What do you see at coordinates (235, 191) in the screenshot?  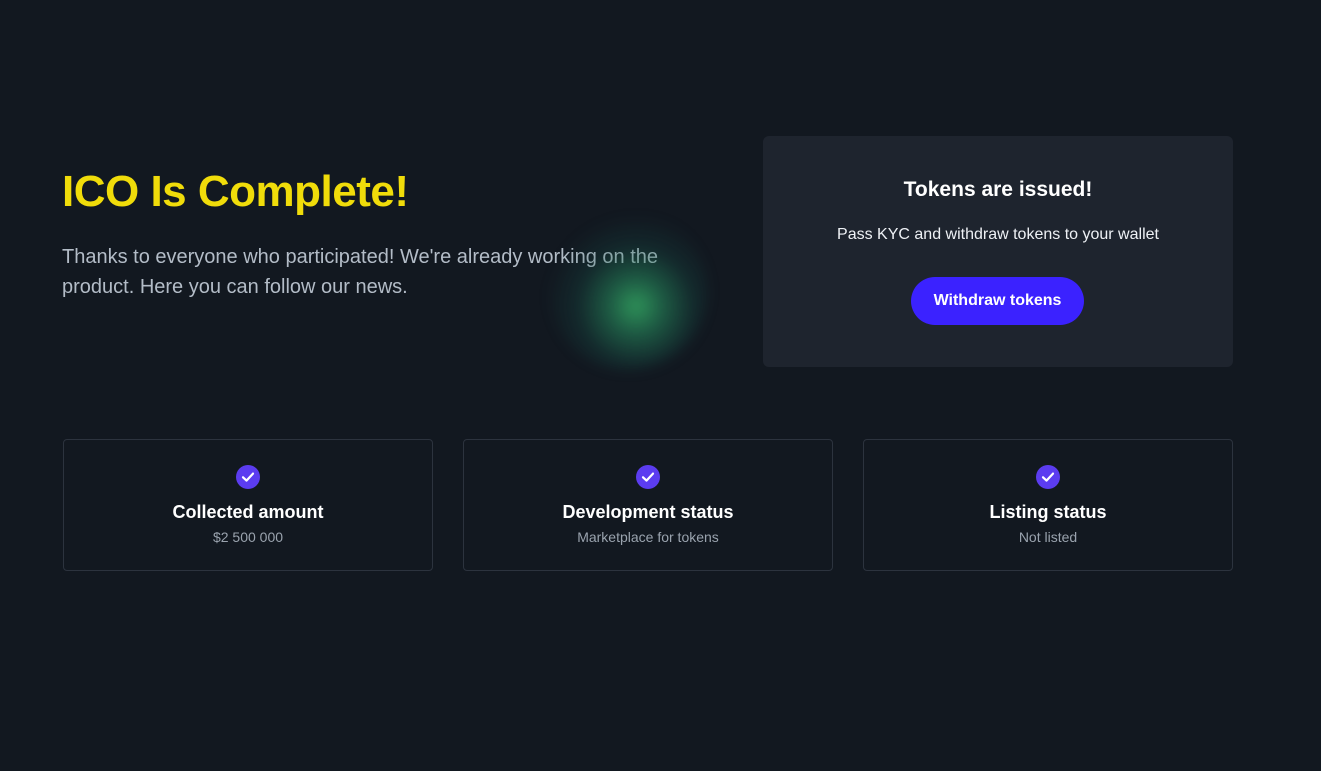 I see `page-title: ICO Is Complete!` at bounding box center [235, 191].